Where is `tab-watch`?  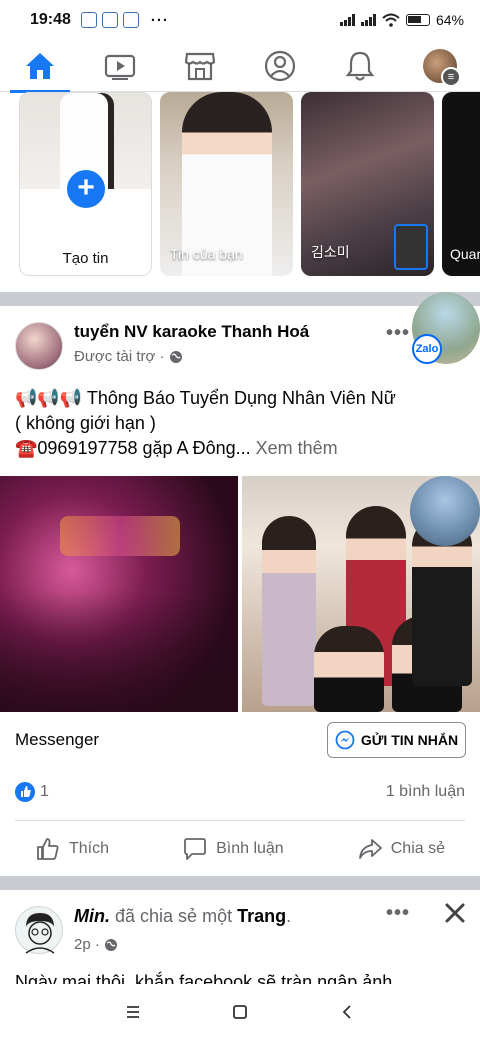
tab-watch is located at coordinates (120, 66).